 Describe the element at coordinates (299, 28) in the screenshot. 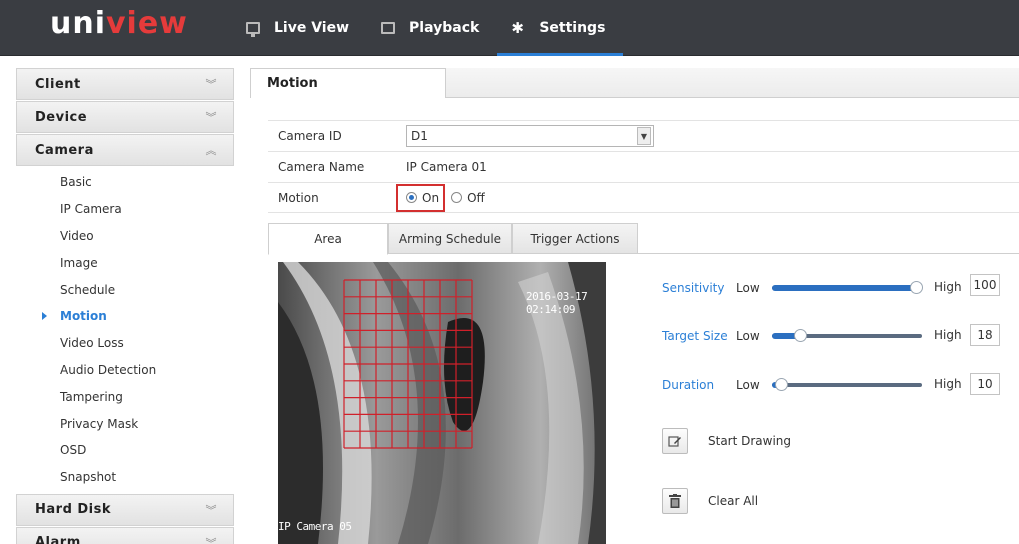

I see `nav-live-view: Live View` at that location.